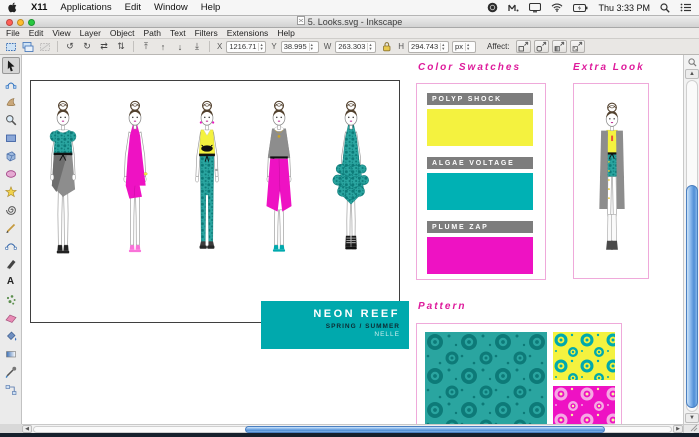  Describe the element at coordinates (584, 405) in the screenshot. I see `pattern-swatch-magenta` at that location.